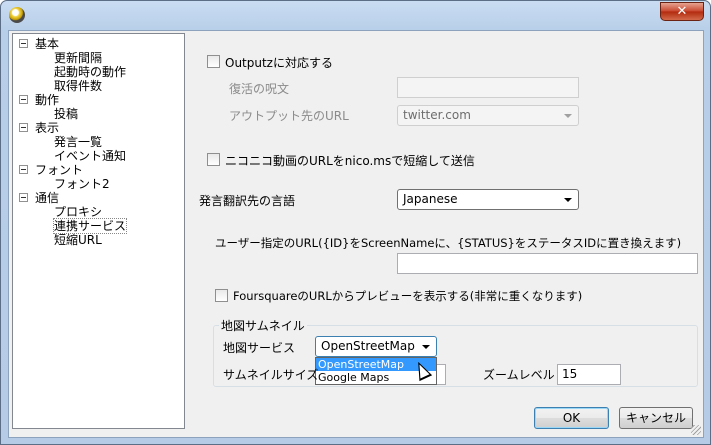  I want to click on tree-item: 更新間隔, so click(98, 58).